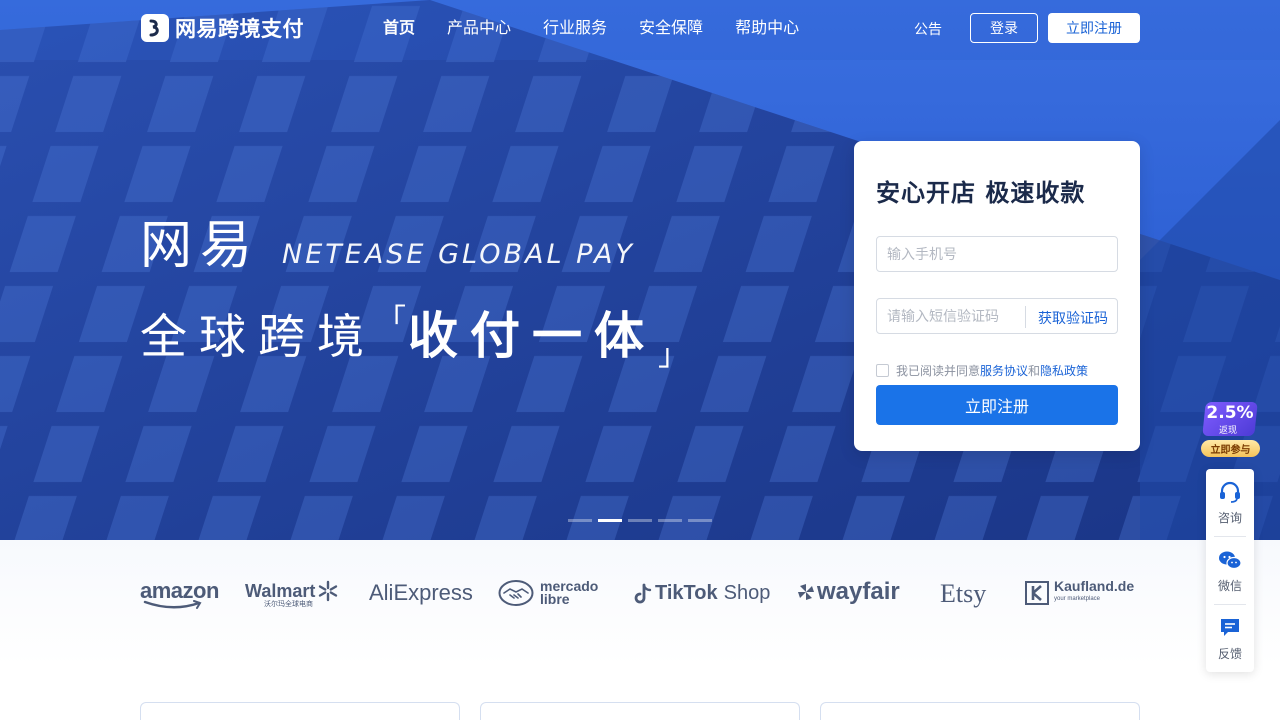  I want to click on nav-products: 产品中心, so click(479, 28).